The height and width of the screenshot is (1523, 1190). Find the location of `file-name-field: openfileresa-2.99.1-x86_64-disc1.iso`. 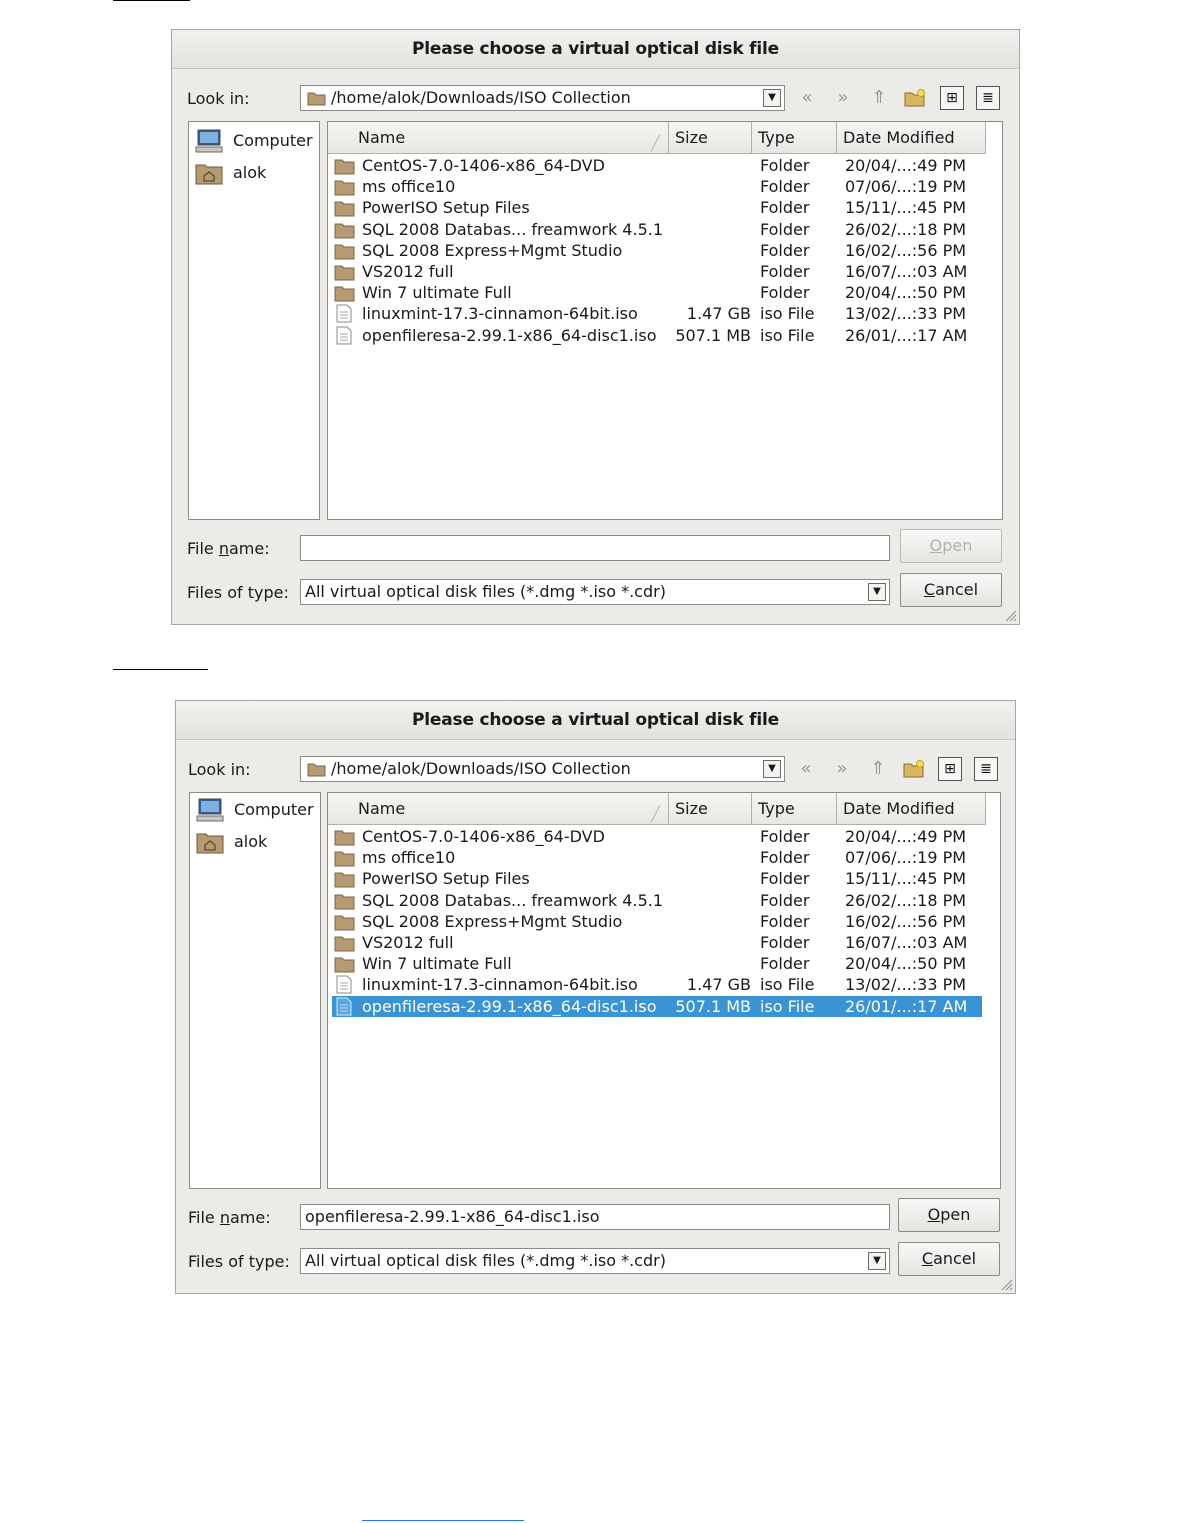

file-name-field: openfileresa-2.99.1-x86_64-disc1.iso is located at coordinates (595, 1217).